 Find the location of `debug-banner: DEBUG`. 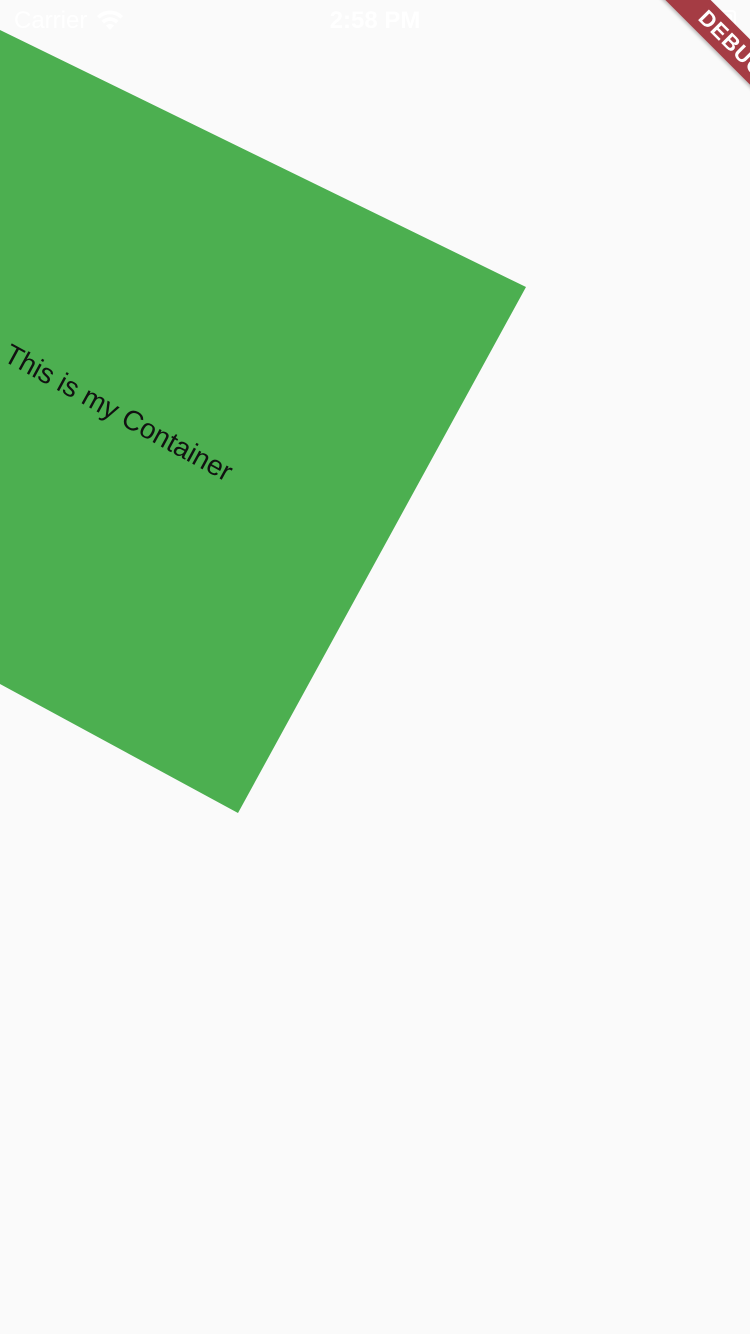

debug-banner: DEBUG is located at coordinates (703, 59).